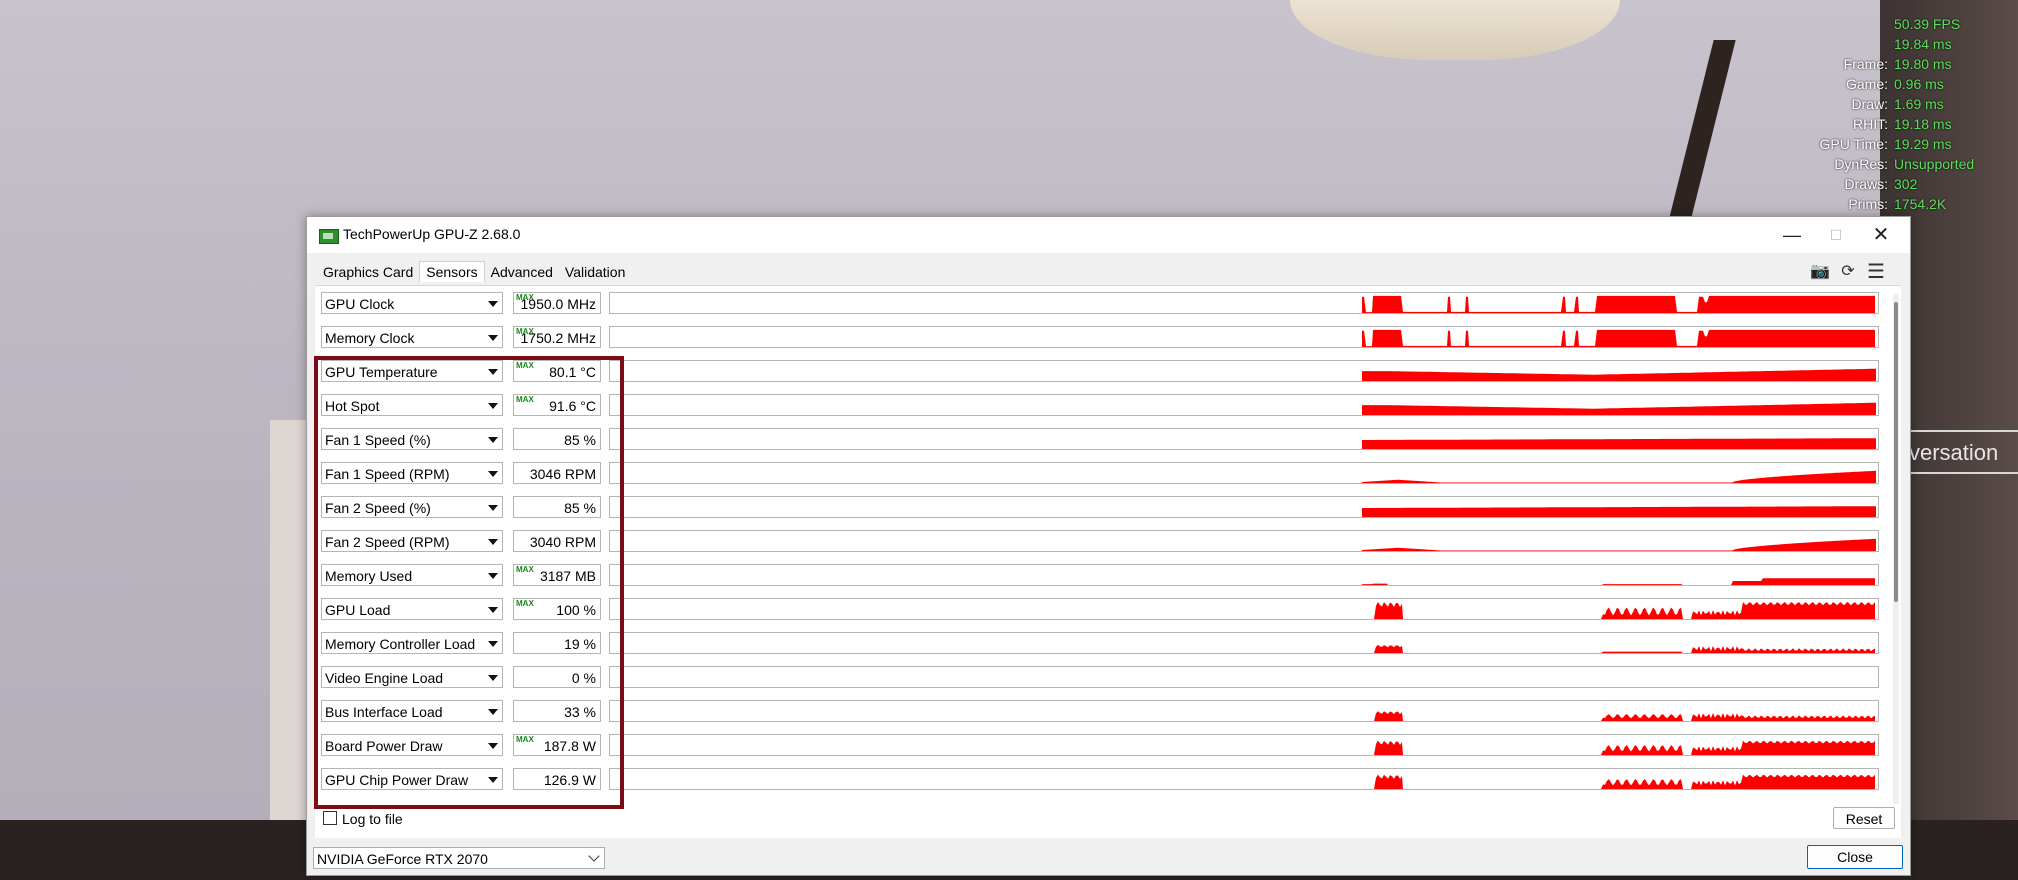 The width and height of the screenshot is (2018, 880). I want to click on sensor-value: 1750.2 MHz, so click(558, 338).